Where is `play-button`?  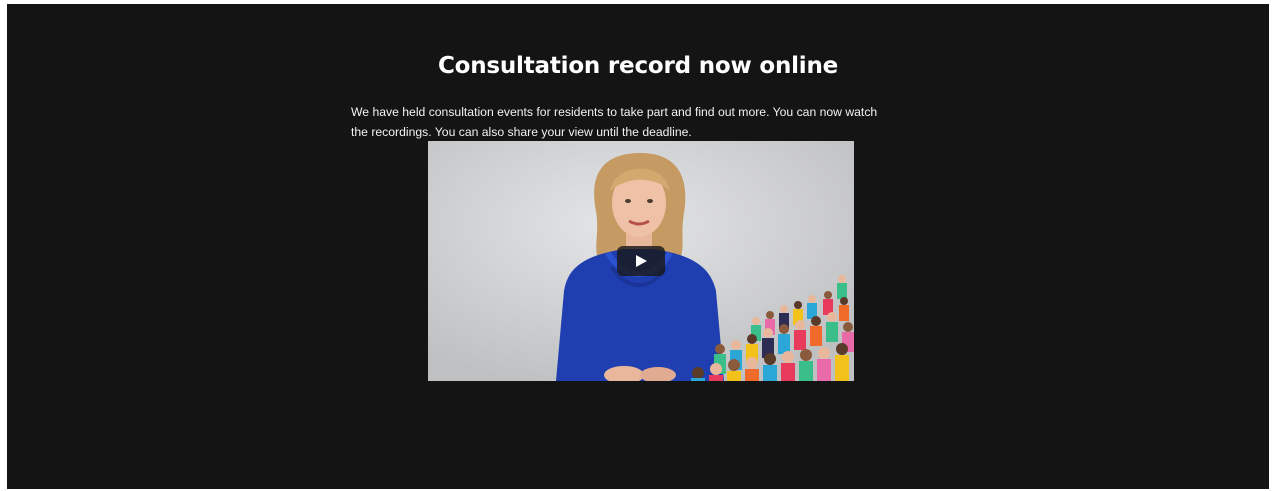
play-button is located at coordinates (641, 261).